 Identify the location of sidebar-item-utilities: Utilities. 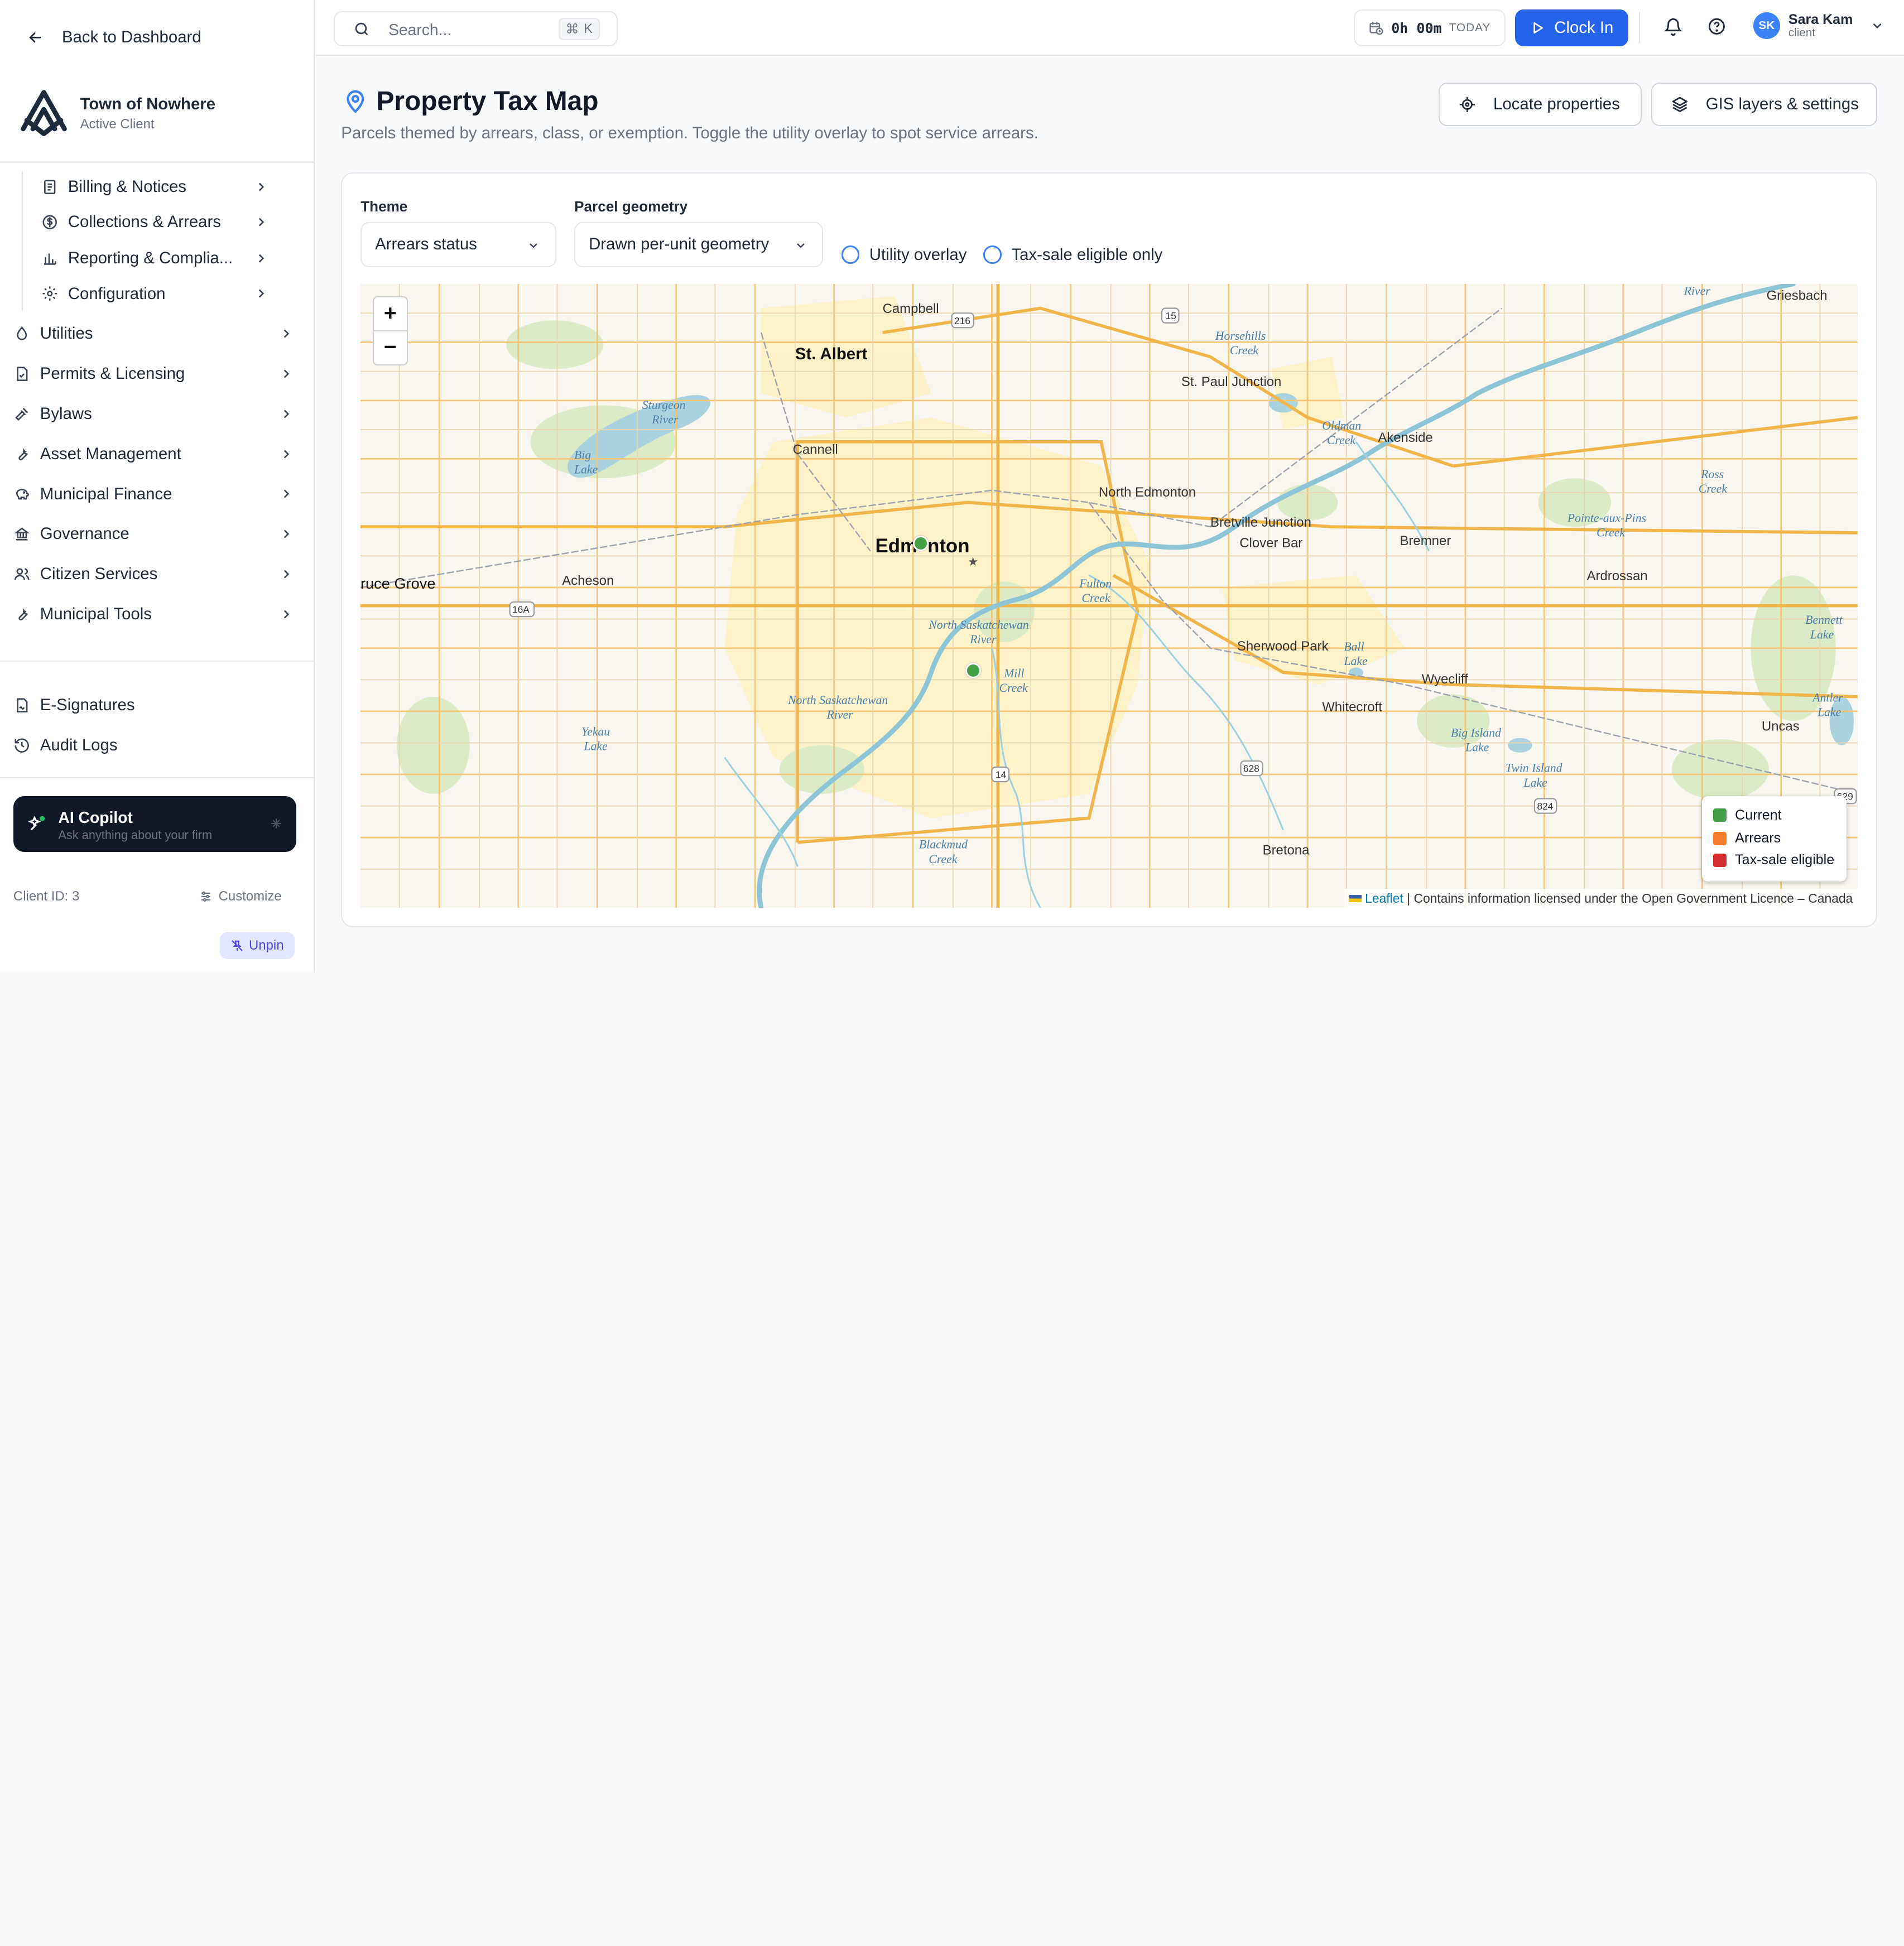
(155, 334).